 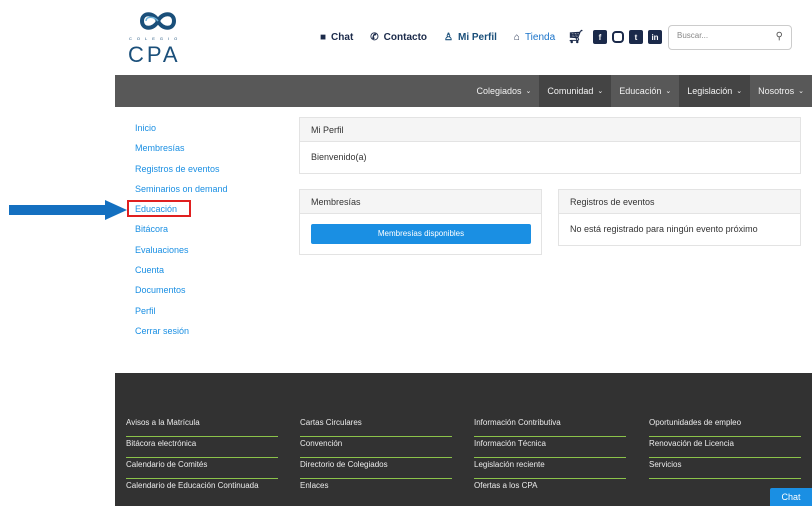 I want to click on facebook-icon: f, so click(x=600, y=37).